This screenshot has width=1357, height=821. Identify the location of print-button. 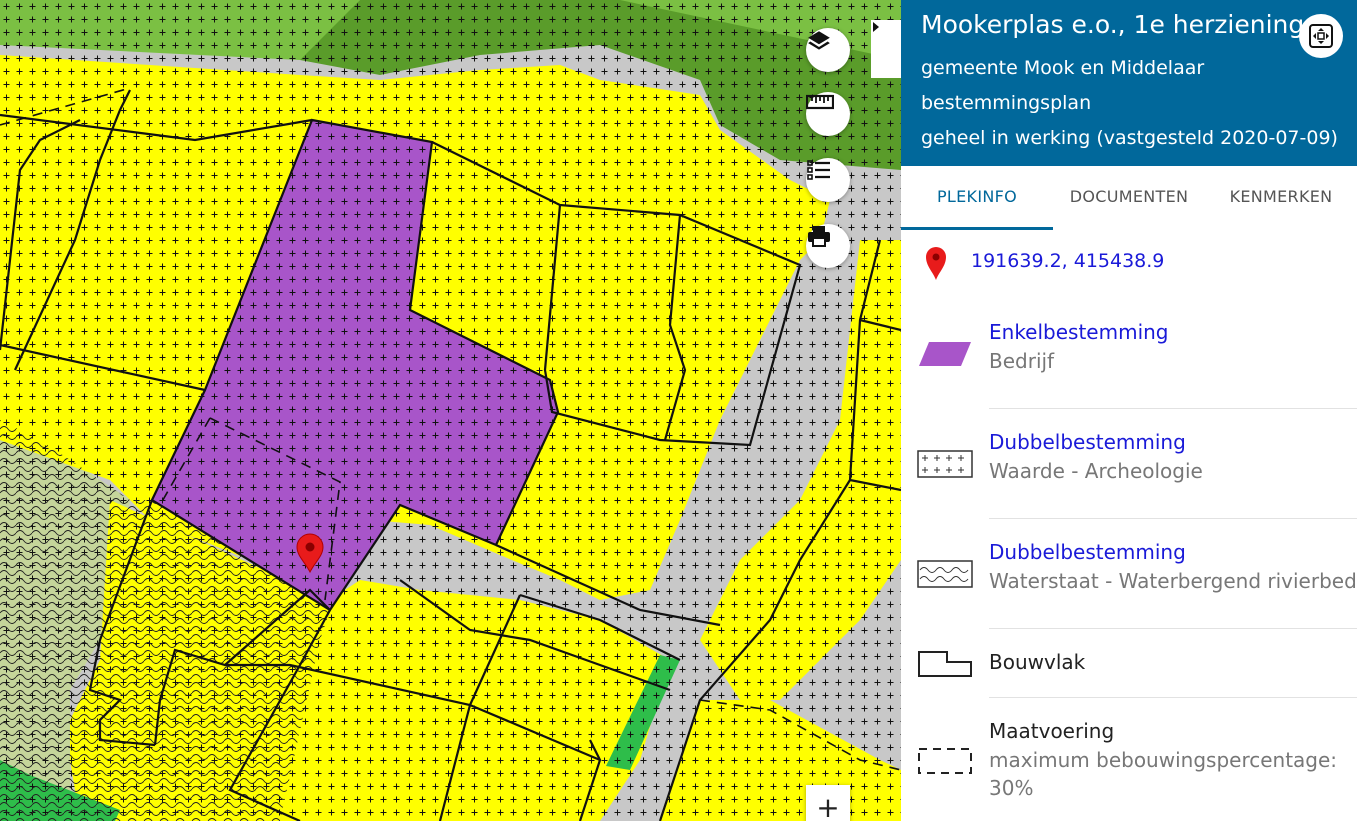
(828, 246).